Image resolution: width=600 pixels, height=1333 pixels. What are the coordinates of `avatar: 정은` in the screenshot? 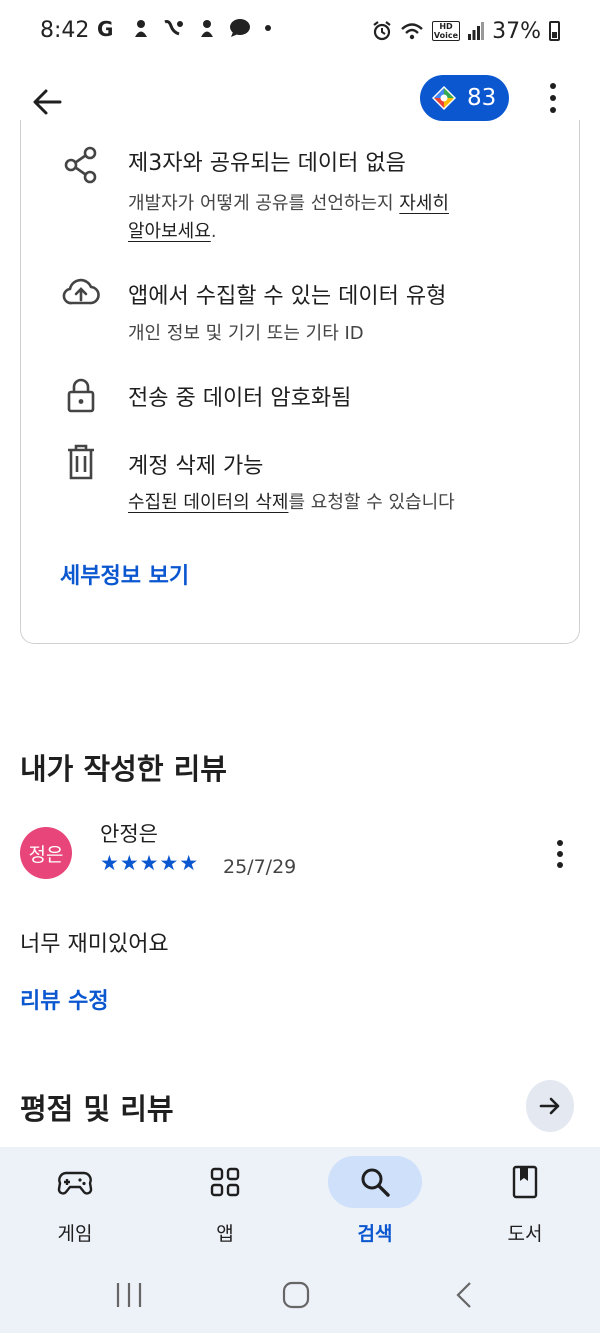 It's located at (46, 853).